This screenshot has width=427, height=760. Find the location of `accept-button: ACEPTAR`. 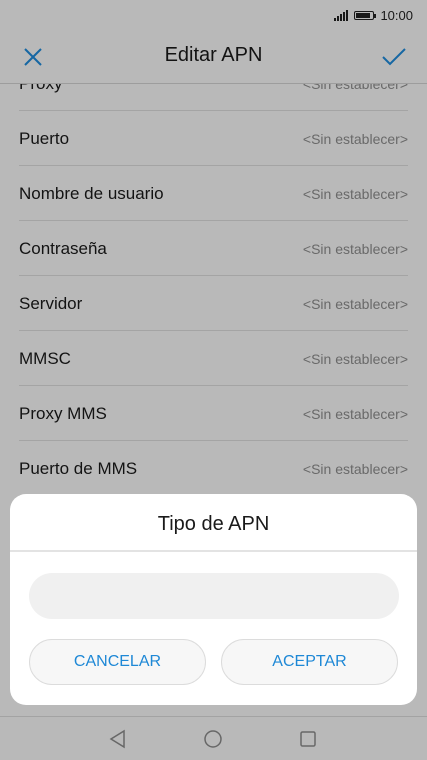

accept-button: ACEPTAR is located at coordinates (309, 662).